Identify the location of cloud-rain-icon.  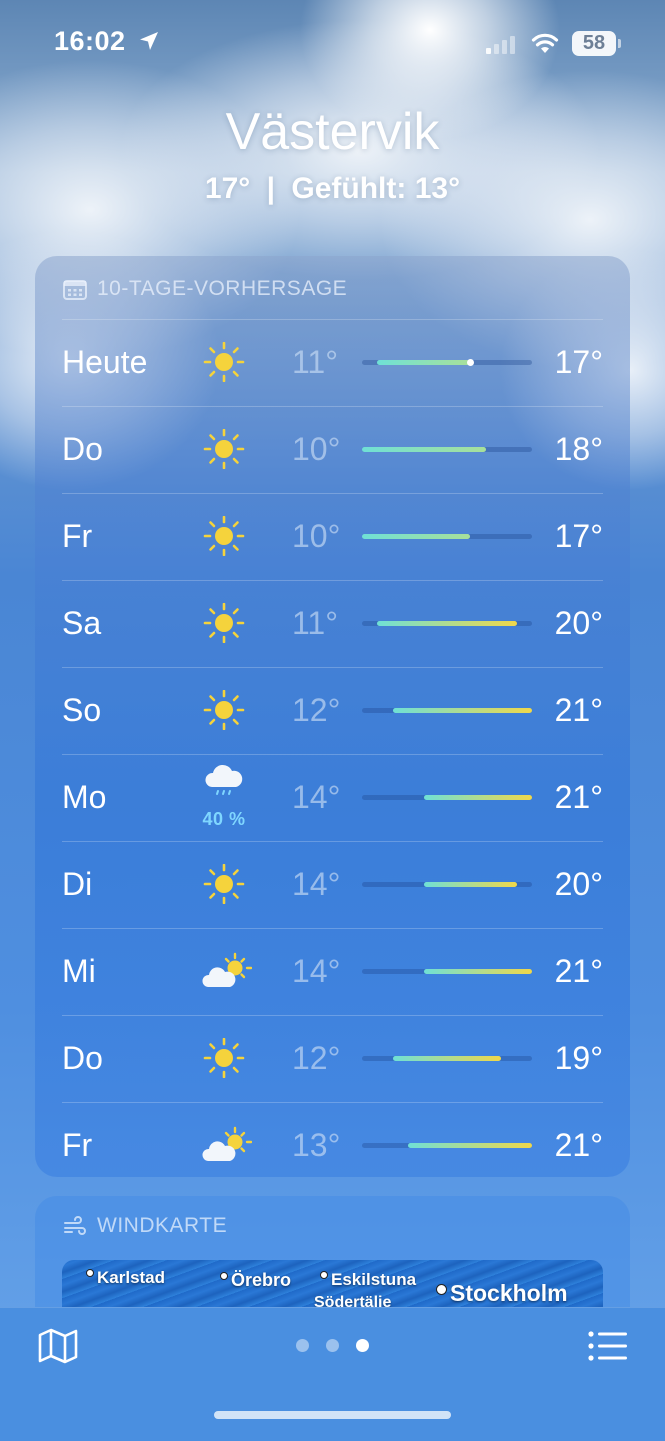
(224, 783).